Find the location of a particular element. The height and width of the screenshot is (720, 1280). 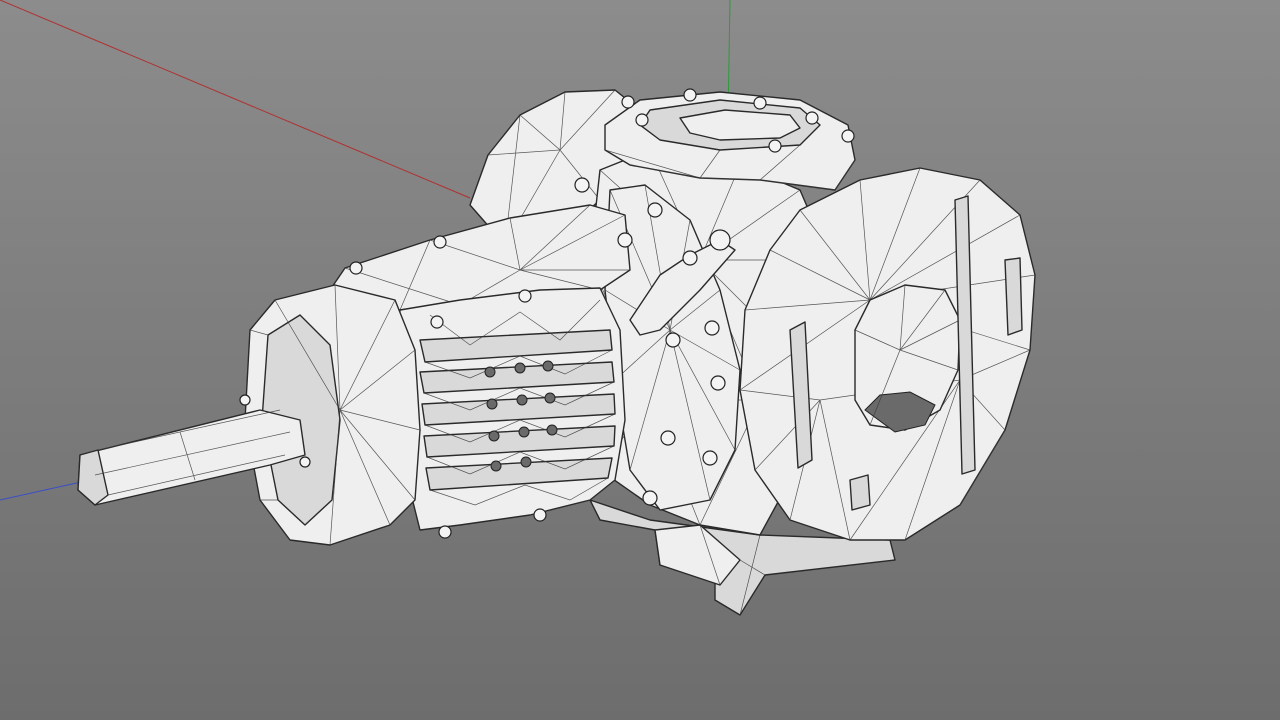

z-axis-line is located at coordinates (45, 490).